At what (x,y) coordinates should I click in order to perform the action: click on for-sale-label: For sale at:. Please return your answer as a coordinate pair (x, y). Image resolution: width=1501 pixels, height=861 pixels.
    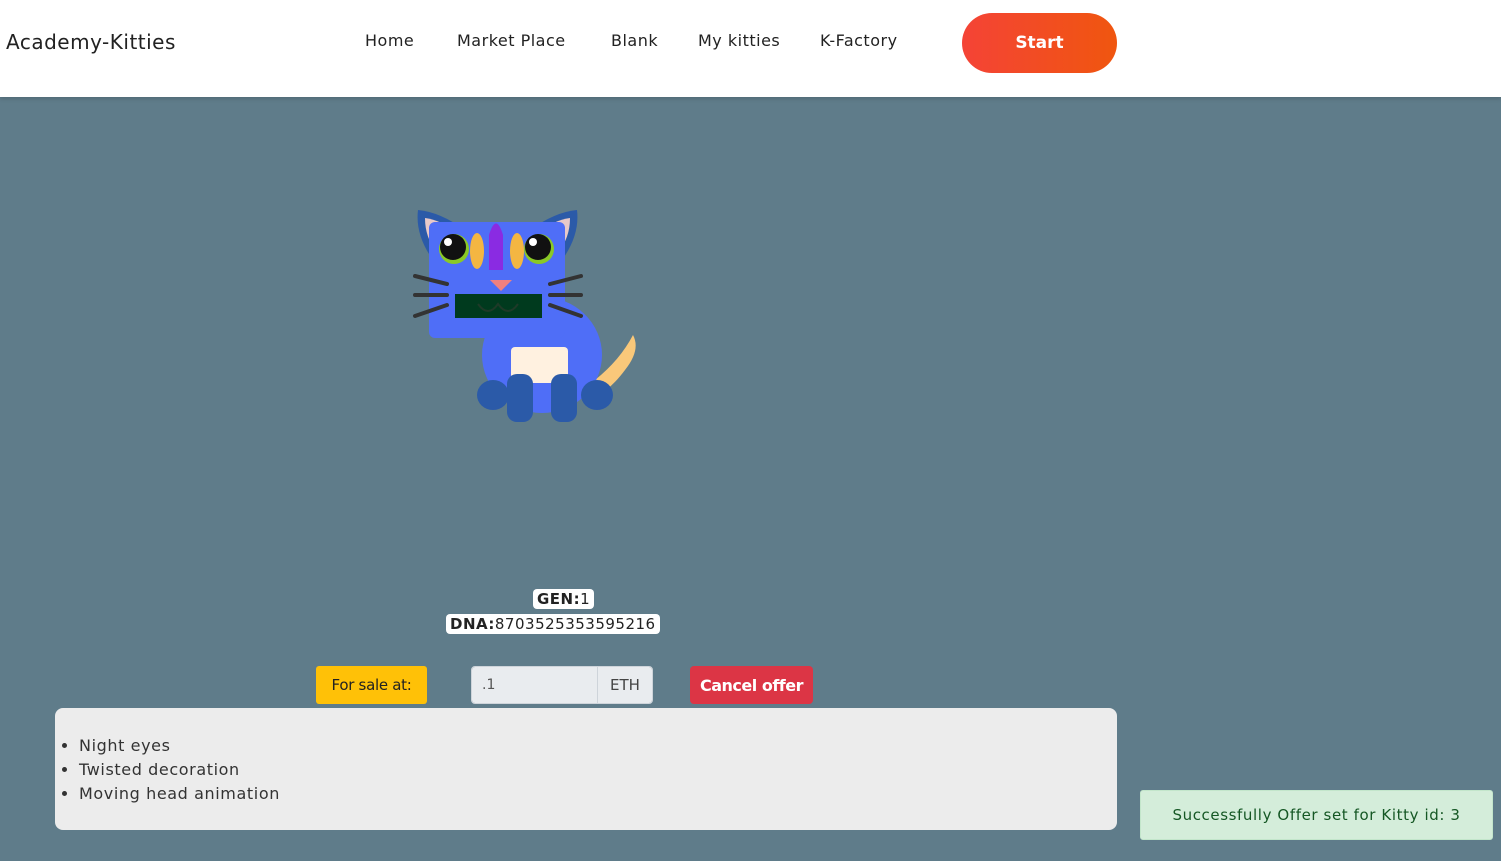
    Looking at the image, I should click on (371, 685).